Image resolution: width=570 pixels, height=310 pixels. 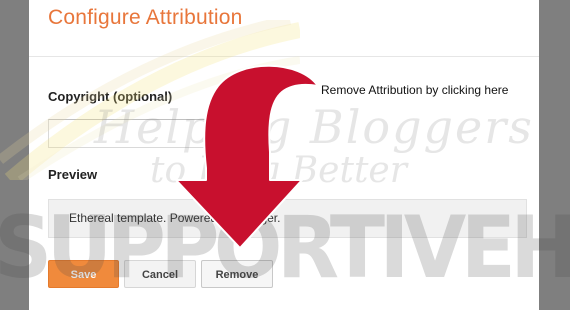 I want to click on watermark-script-line2: to Blog Better, so click(x=278, y=170).